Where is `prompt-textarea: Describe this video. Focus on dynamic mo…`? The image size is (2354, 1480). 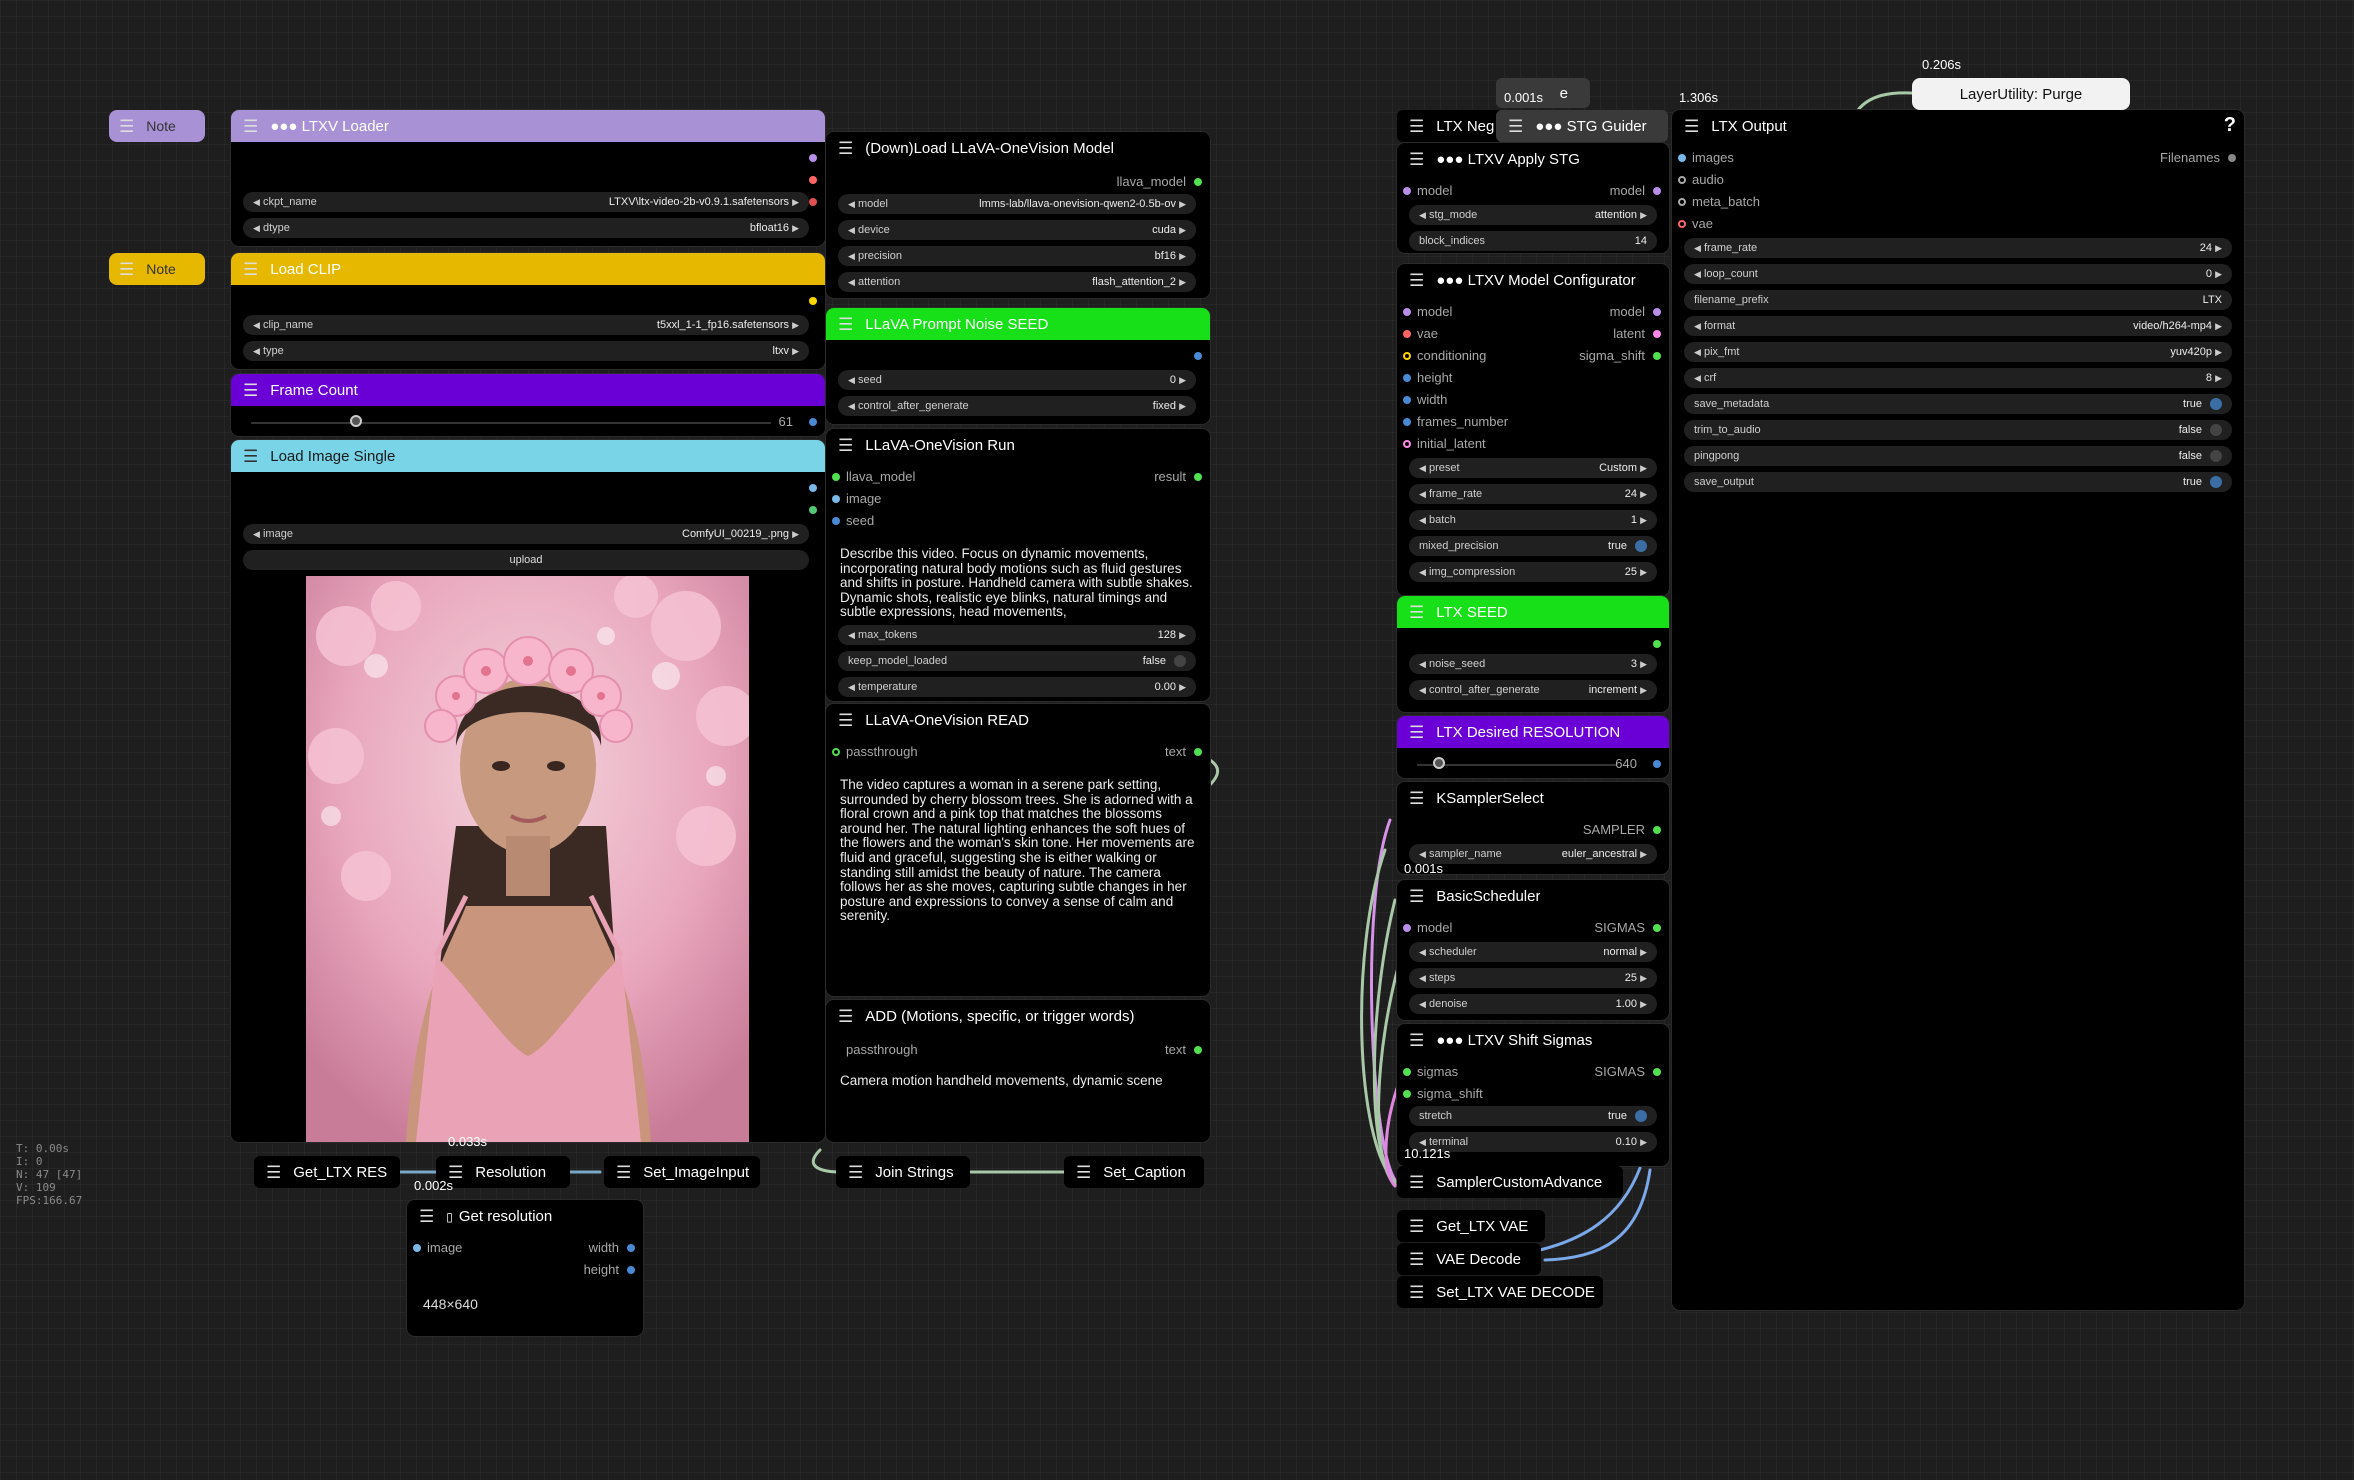
prompt-textarea: Describe this video. Focus on dynamic mo… is located at coordinates (1020, 583).